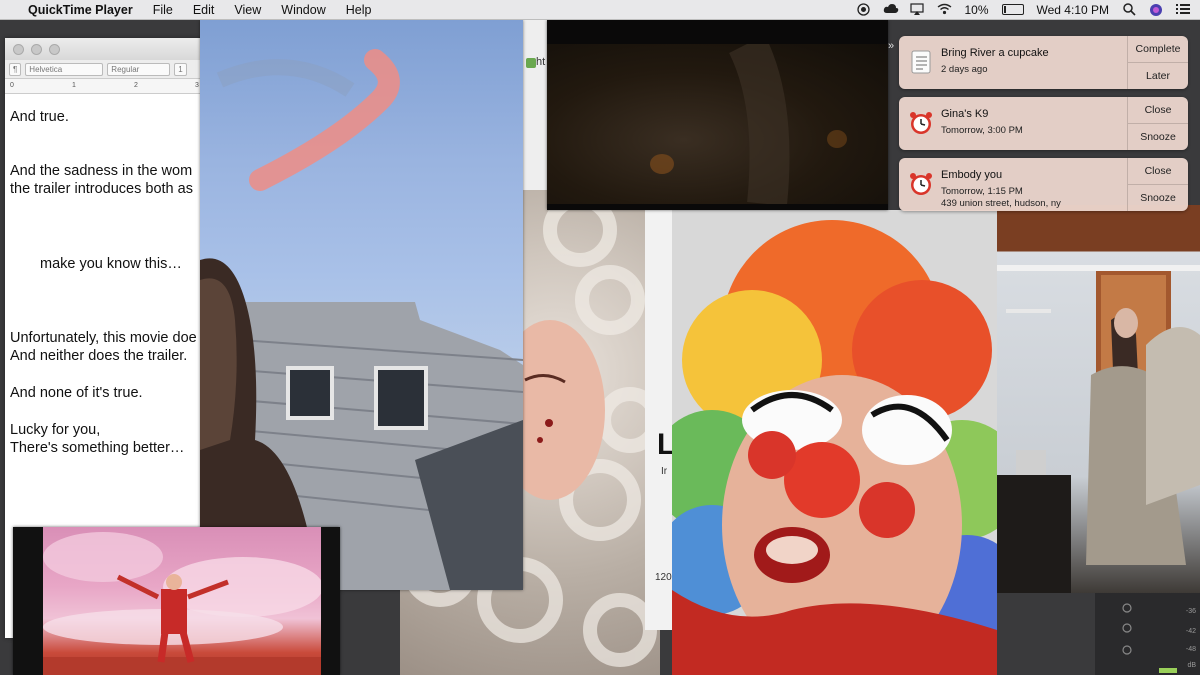 The height and width of the screenshot is (675, 1200). Describe the element at coordinates (99, 356) in the screenshot. I see `doc-line: And neither does the trailer.` at that location.